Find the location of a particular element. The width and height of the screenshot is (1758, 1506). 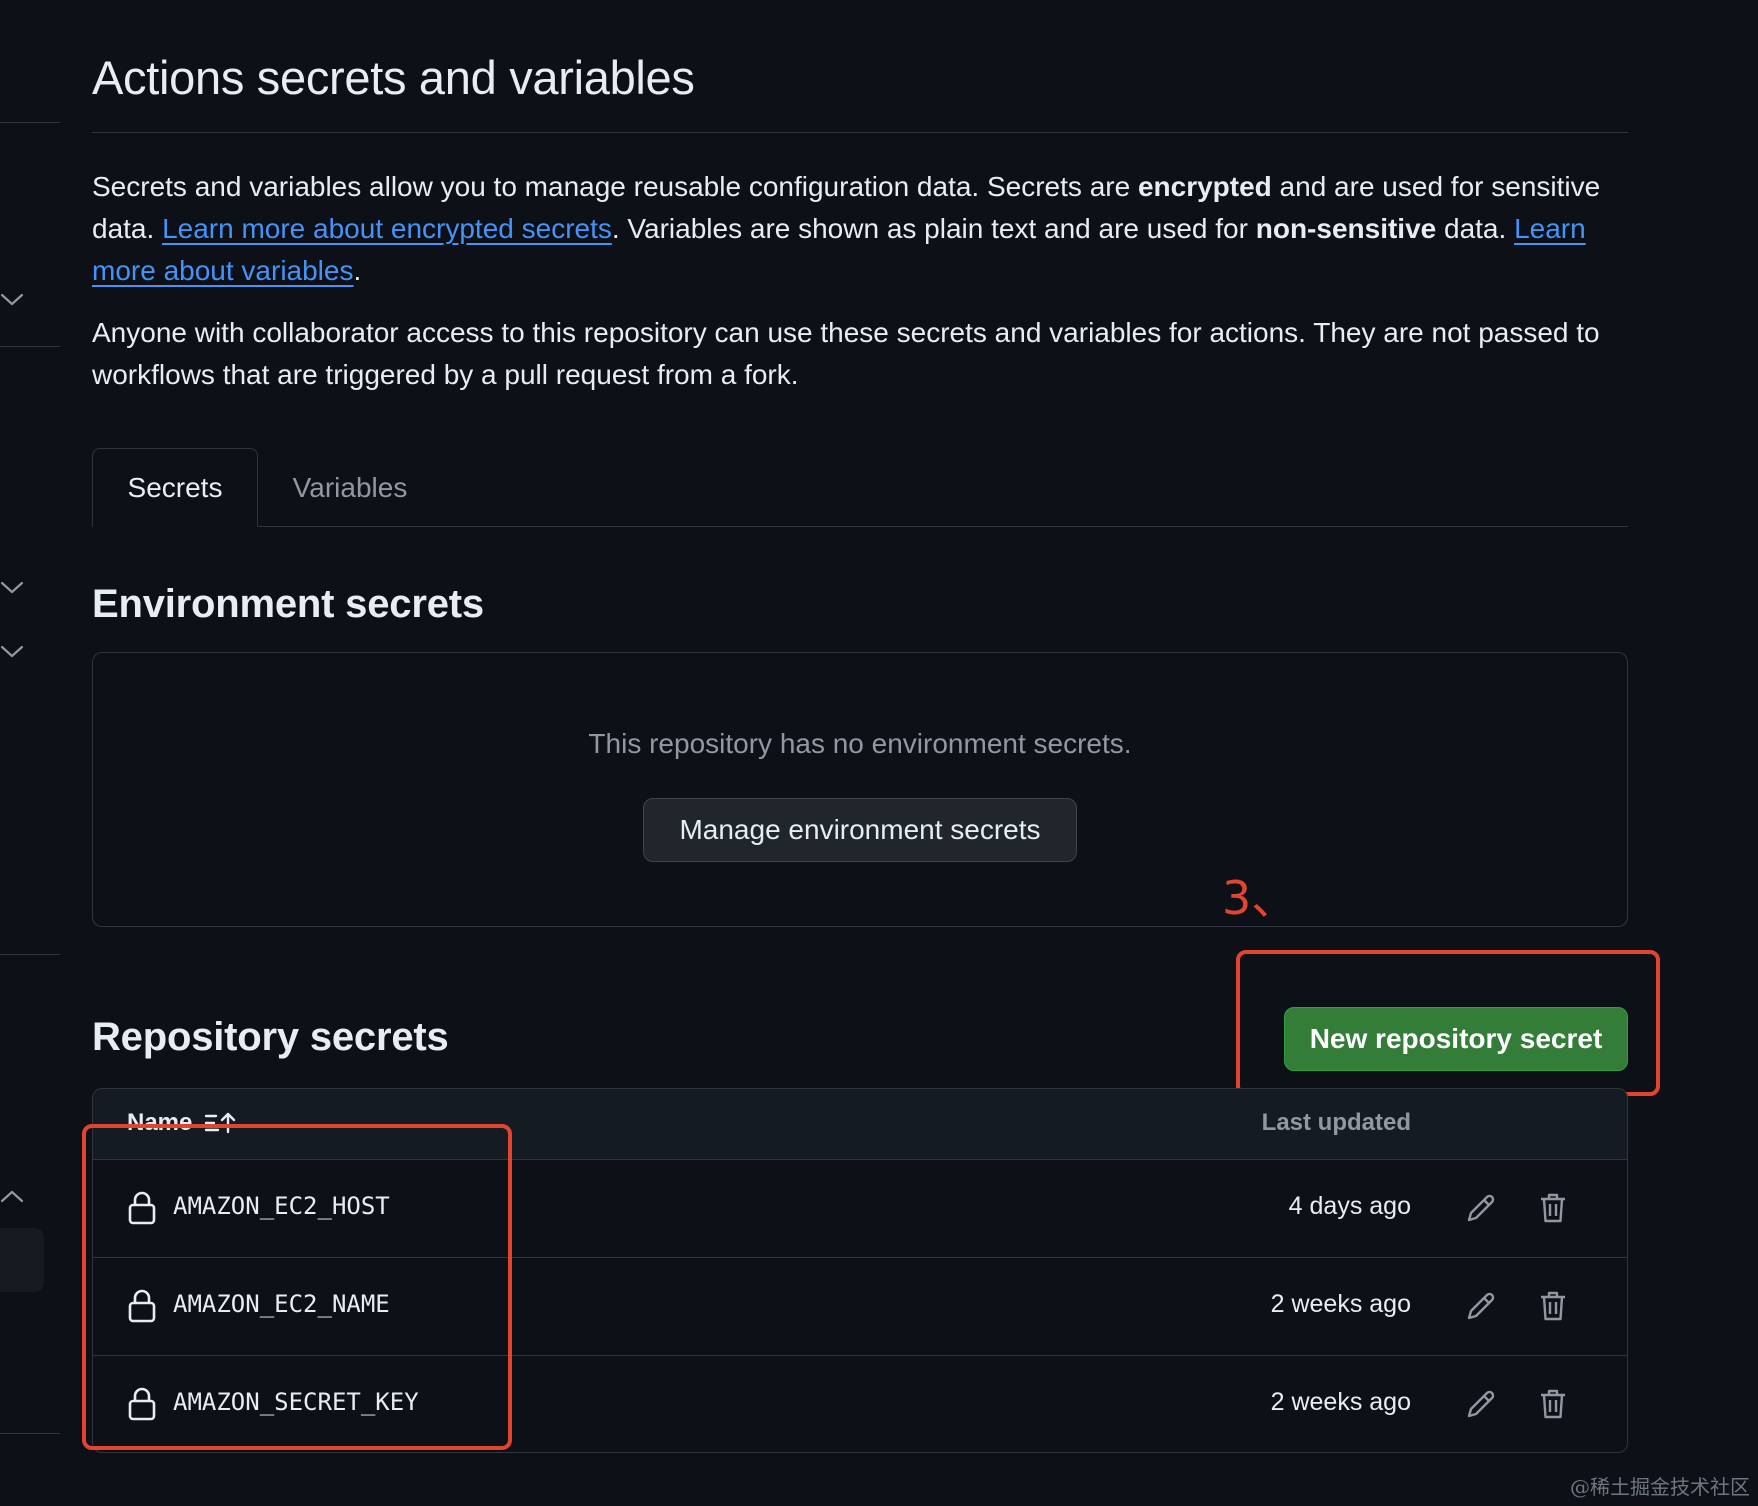

title-divider is located at coordinates (860, 132).